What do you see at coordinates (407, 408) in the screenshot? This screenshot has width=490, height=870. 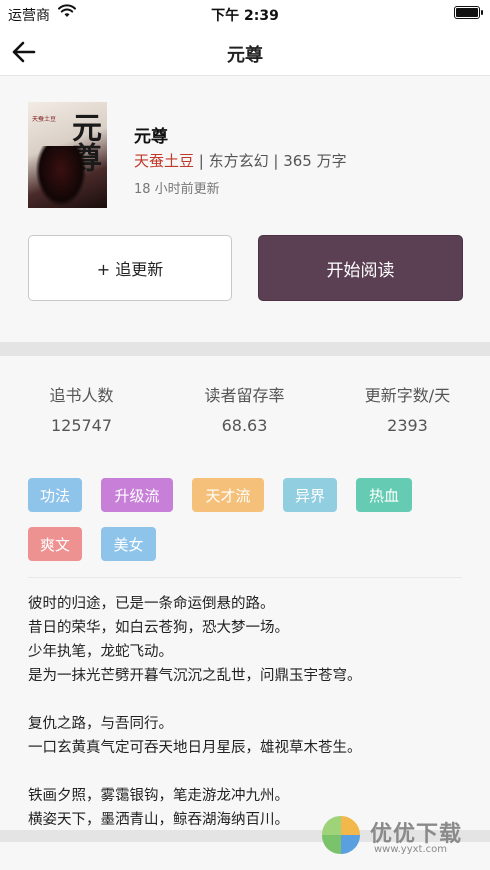 I see `stat-daily-words: 更新字数/天 2393` at bounding box center [407, 408].